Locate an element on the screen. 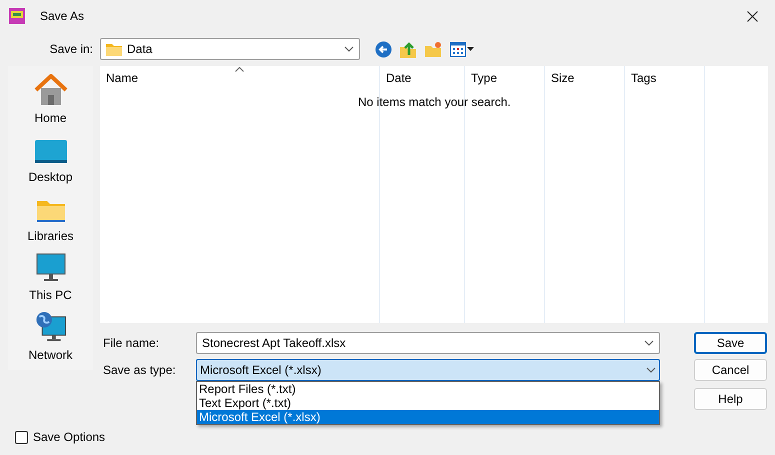 The width and height of the screenshot is (775, 455). column-header: Name is located at coordinates (239, 78).